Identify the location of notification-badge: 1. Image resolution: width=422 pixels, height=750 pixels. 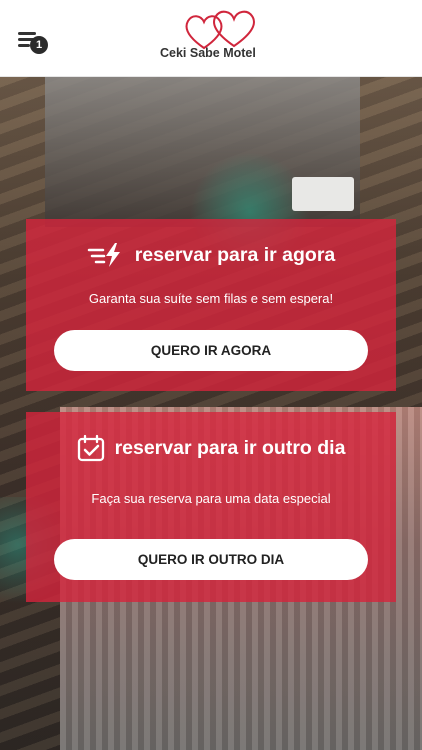
(39, 45).